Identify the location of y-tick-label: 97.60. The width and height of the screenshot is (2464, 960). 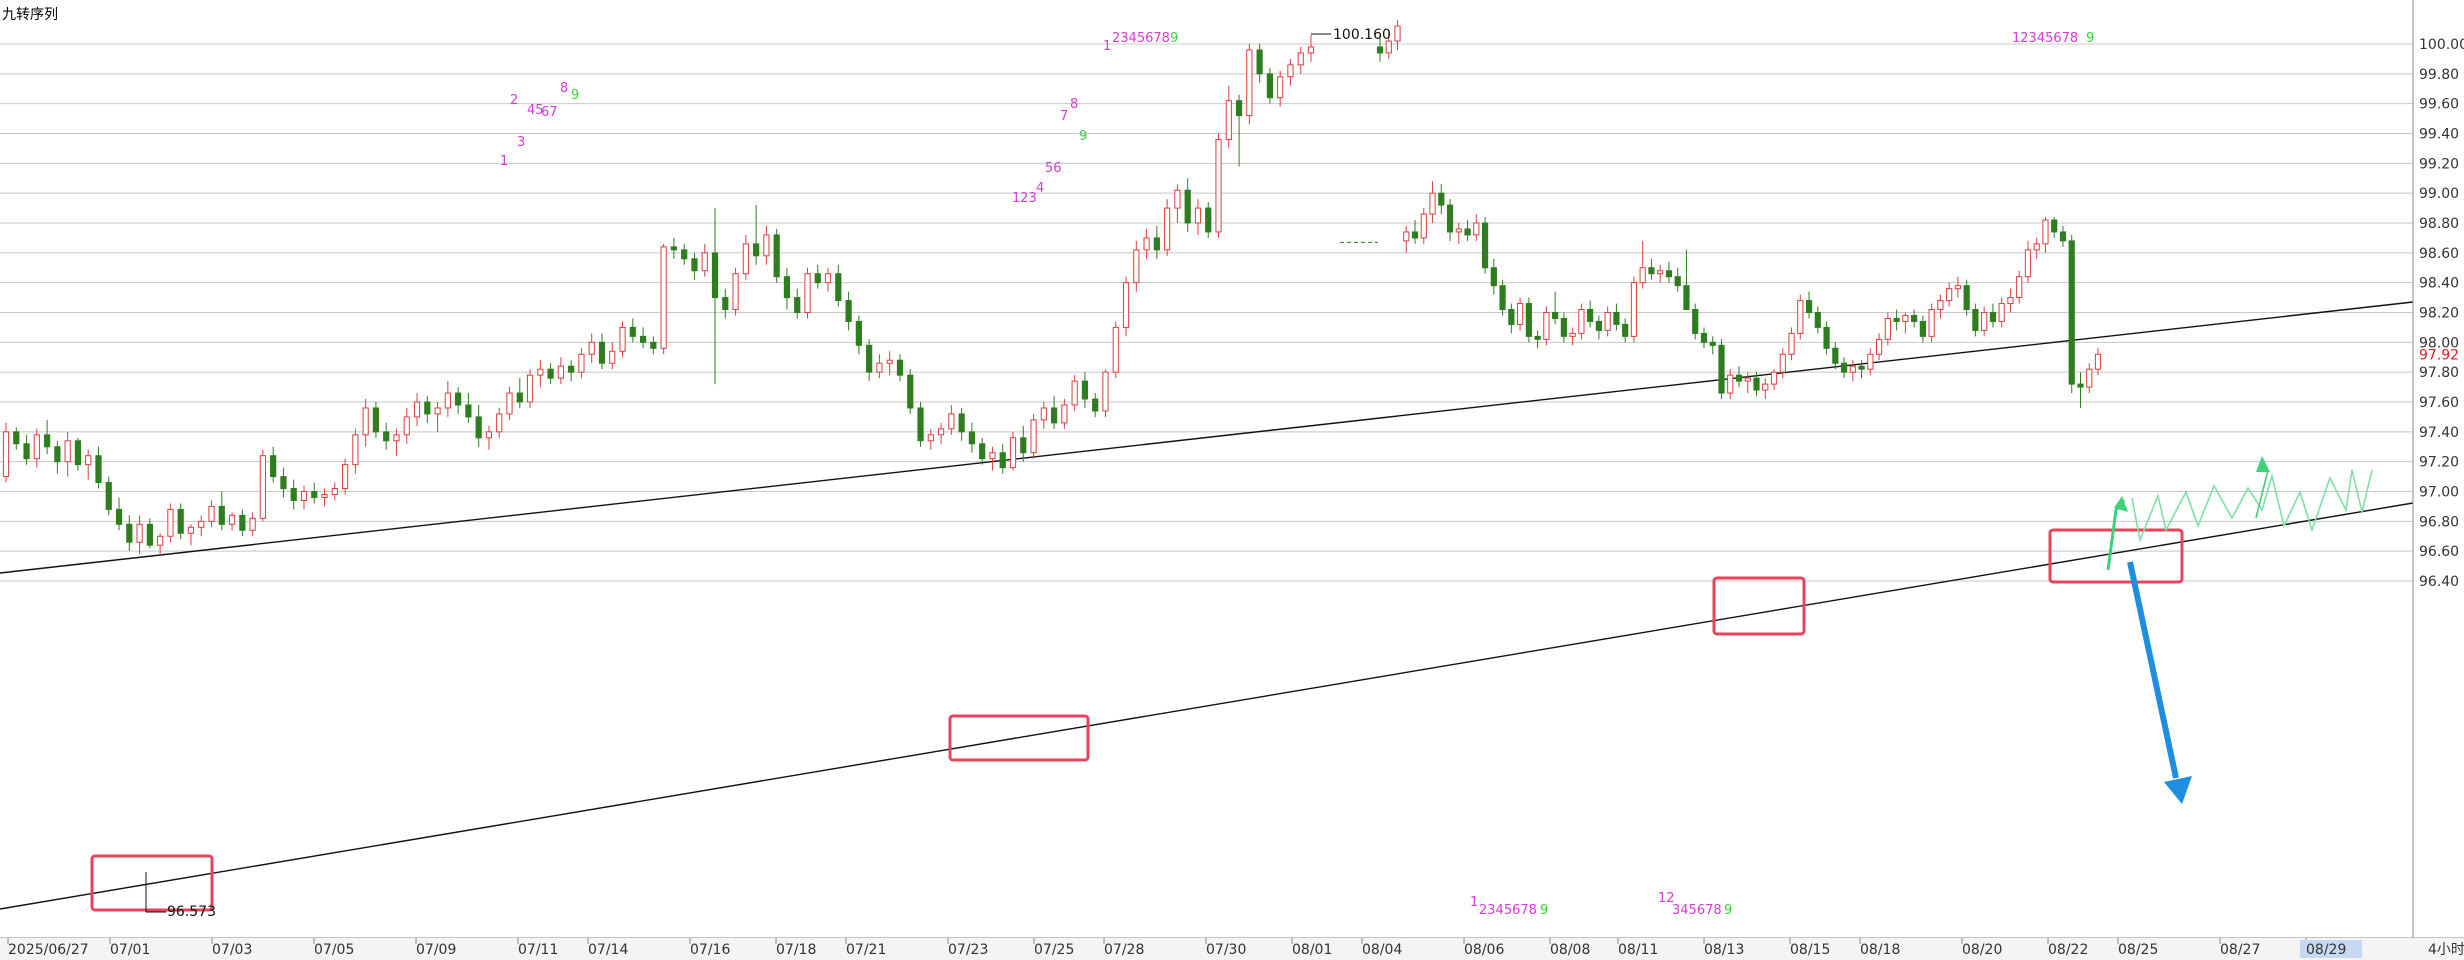
(2439, 403).